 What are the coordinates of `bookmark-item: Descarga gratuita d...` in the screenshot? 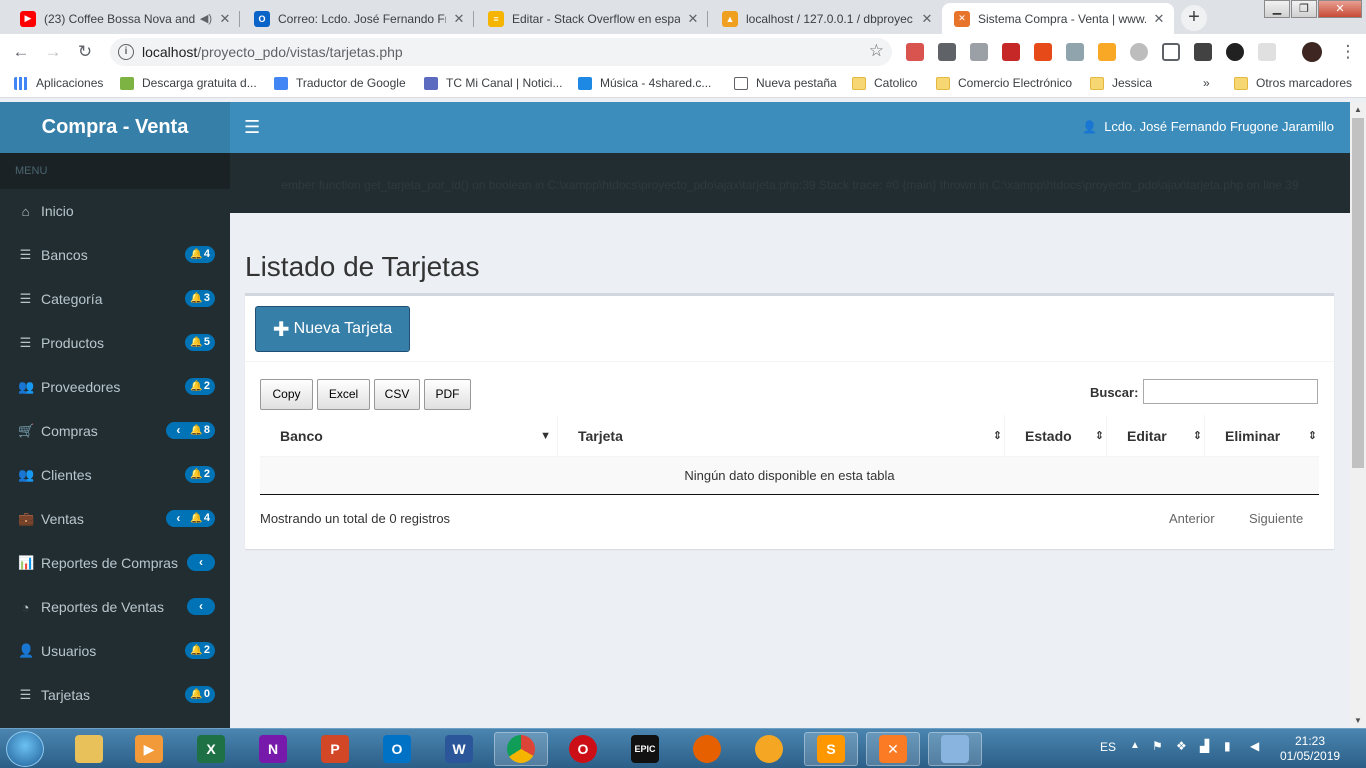 It's located at (188, 83).